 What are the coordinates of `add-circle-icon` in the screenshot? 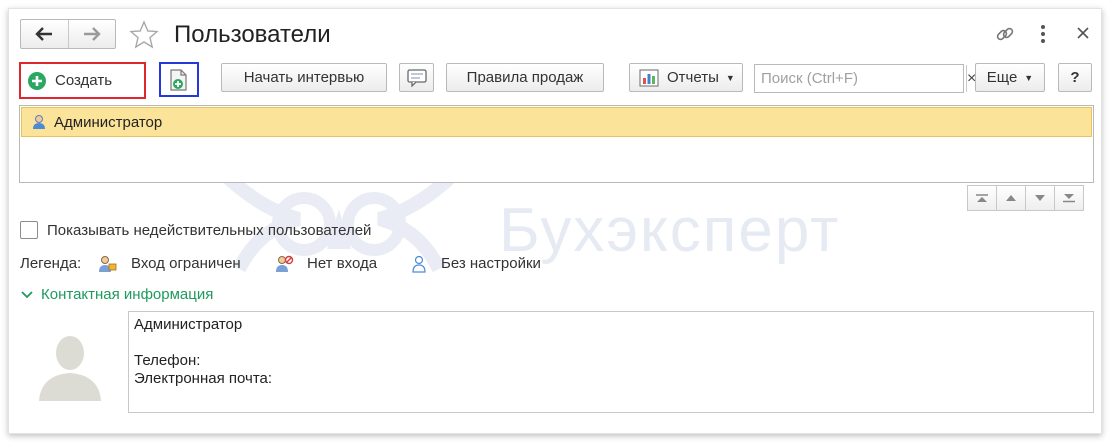 It's located at (37, 80).